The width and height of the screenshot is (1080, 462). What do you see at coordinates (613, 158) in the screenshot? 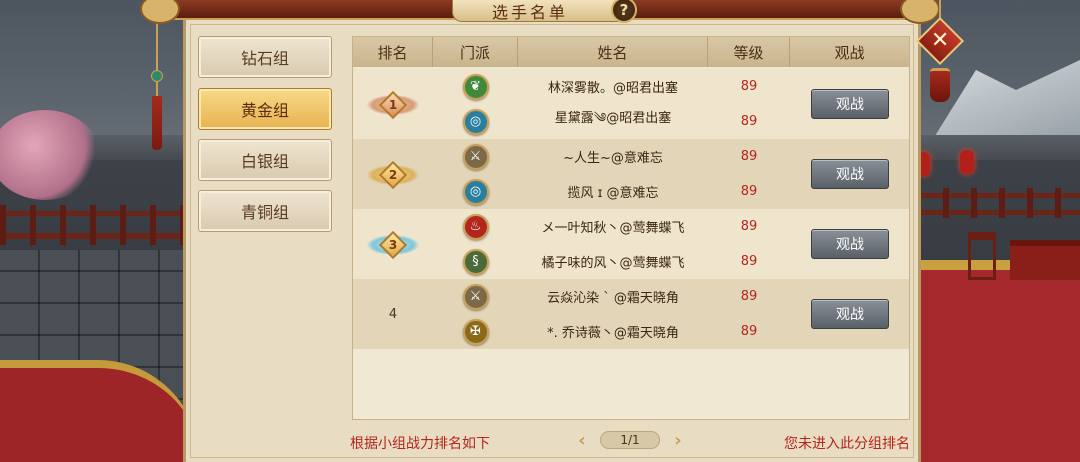
I see `player-name: ~人生~@意难忘` at bounding box center [613, 158].